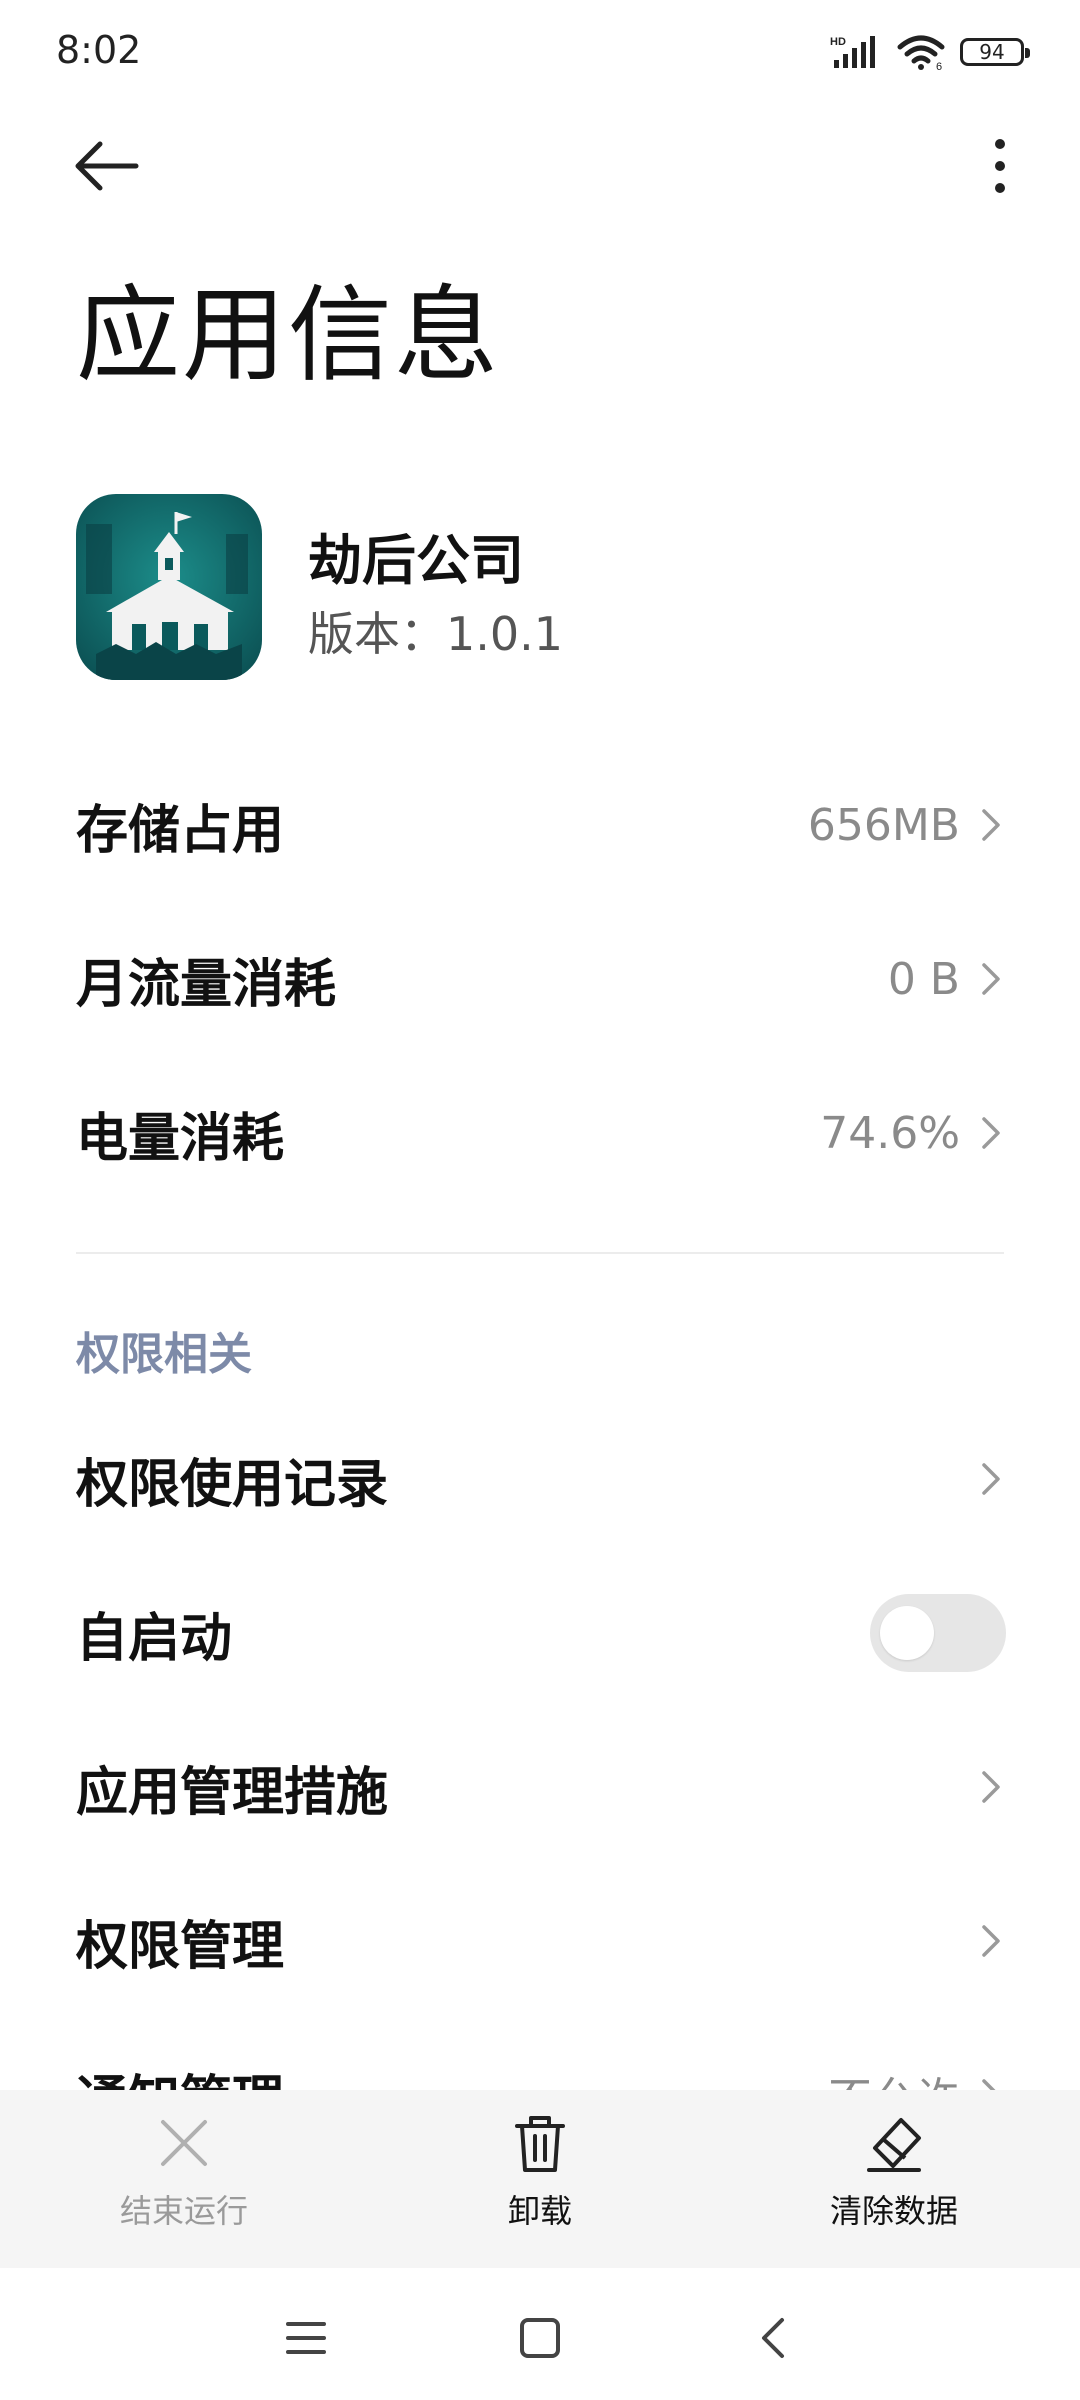 Image resolution: width=1080 pixels, height=2400 pixels. I want to click on app-management-row: 应用管理措施, so click(541, 1787).